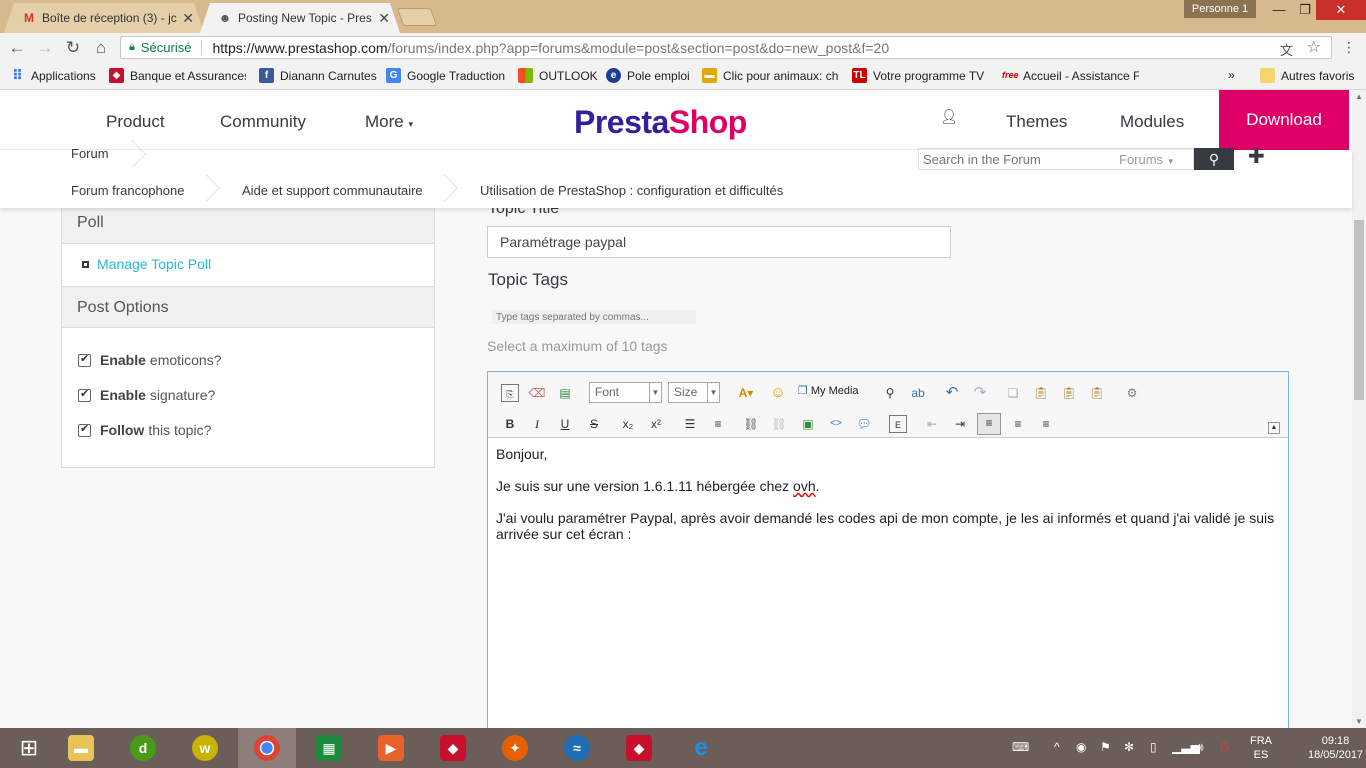 The width and height of the screenshot is (1366, 768). Describe the element at coordinates (1153, 747) in the screenshot. I see `battery-icon: ▯` at that location.